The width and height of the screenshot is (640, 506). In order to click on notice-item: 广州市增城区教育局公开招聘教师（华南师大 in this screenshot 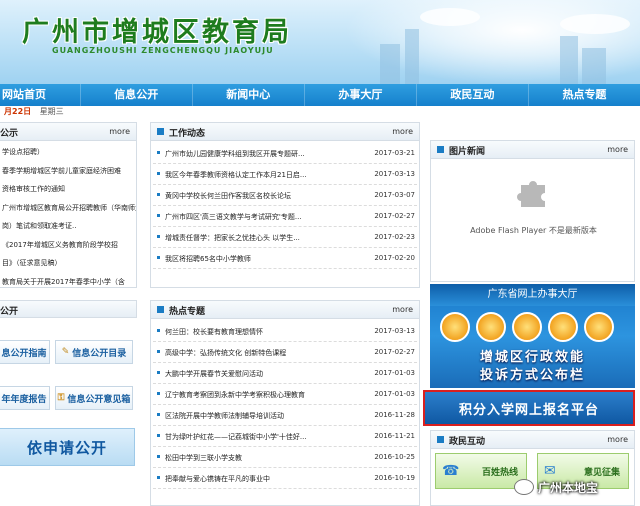, I will do `click(68, 208)`.